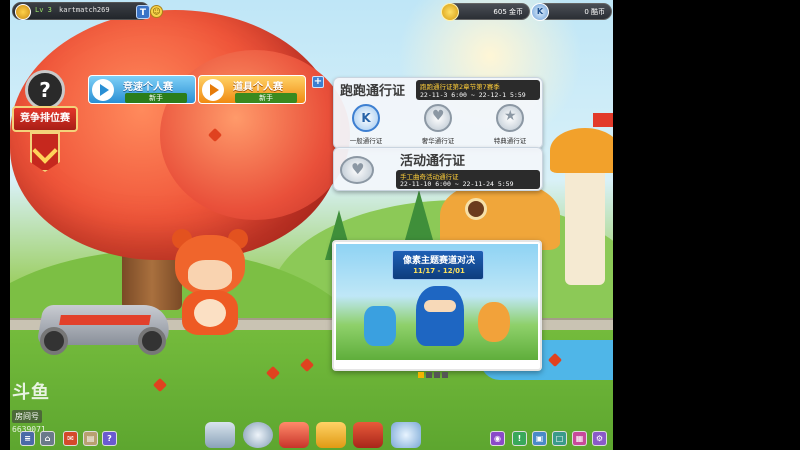 The height and width of the screenshot is (450, 800). Describe the element at coordinates (43, 10) in the screenshot. I see `player-level: Lv 3` at that location.